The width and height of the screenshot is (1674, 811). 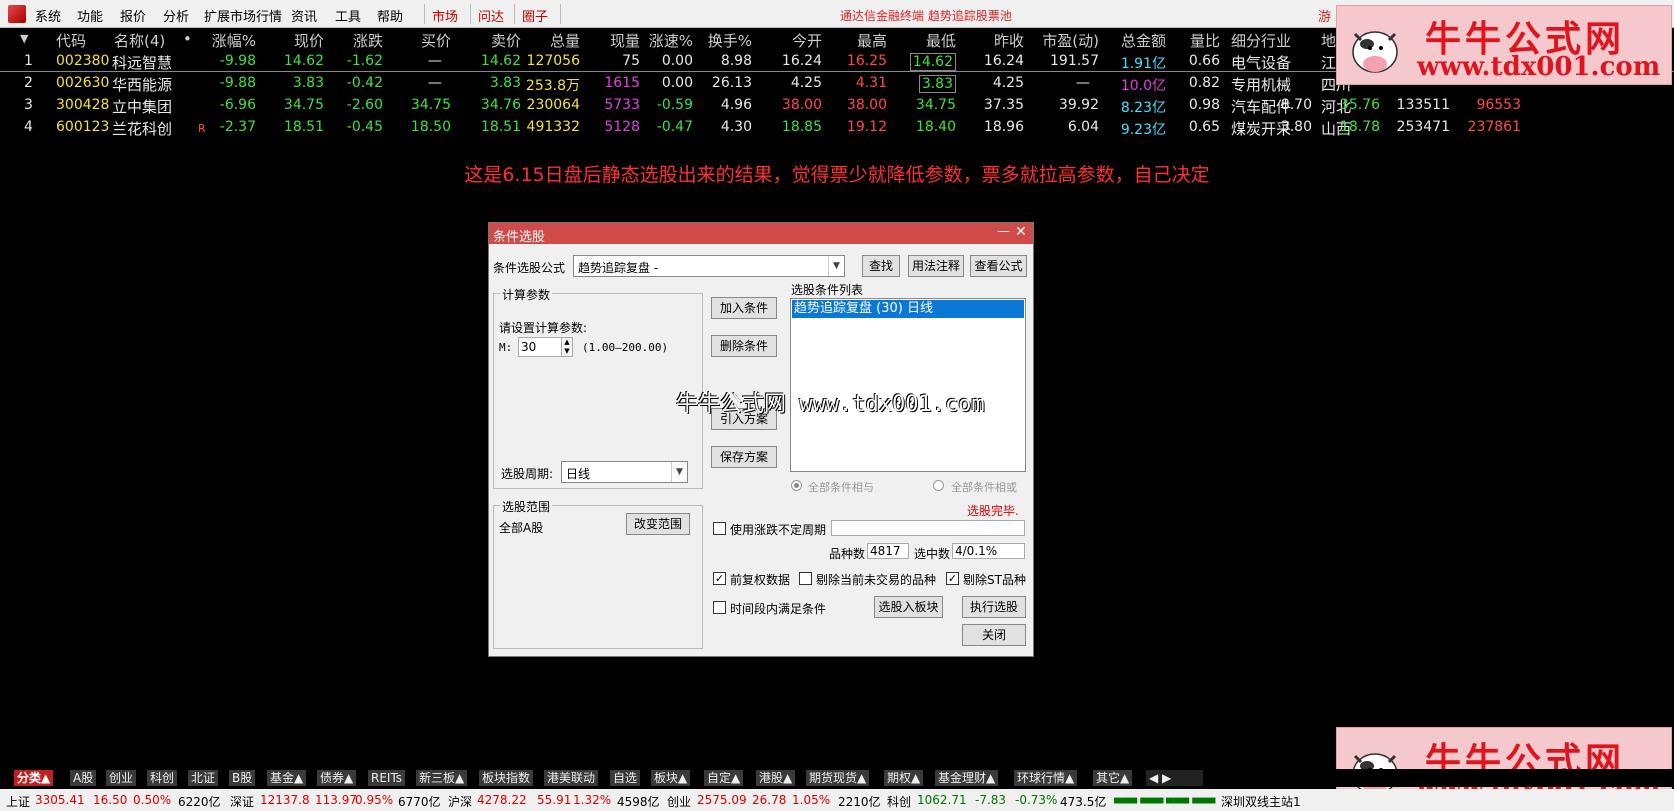 What do you see at coordinates (724, 778) in the screenshot?
I see `tab-custom: 自定▲` at bounding box center [724, 778].